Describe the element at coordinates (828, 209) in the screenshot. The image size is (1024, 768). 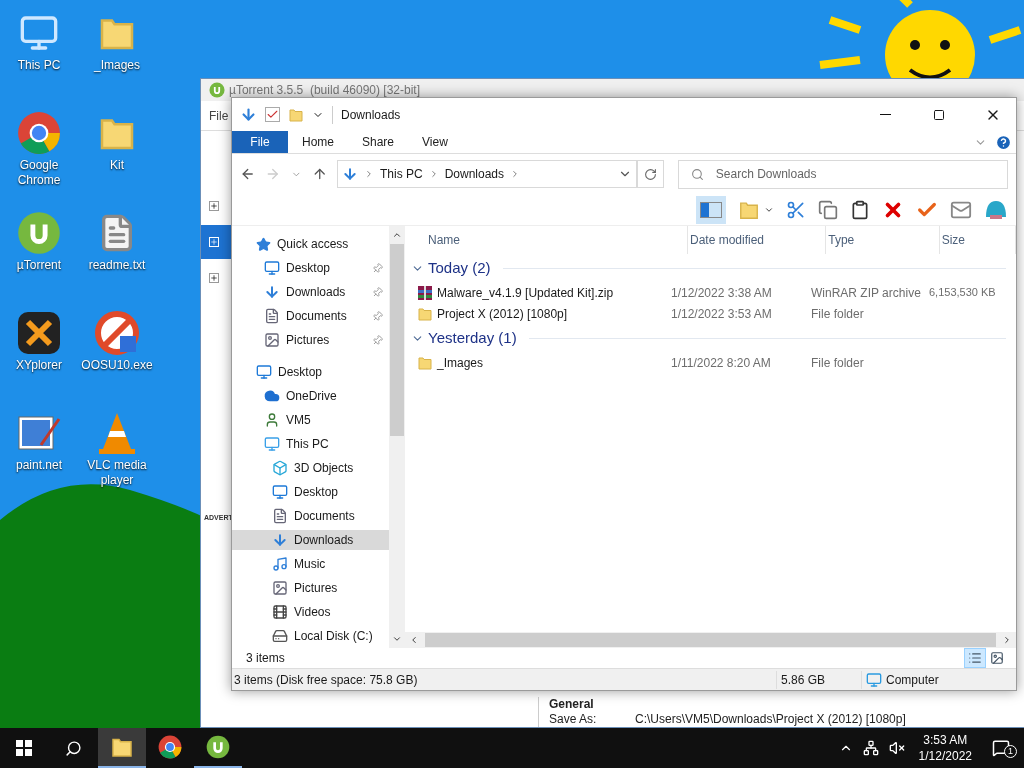
I see `copy-icon` at that location.